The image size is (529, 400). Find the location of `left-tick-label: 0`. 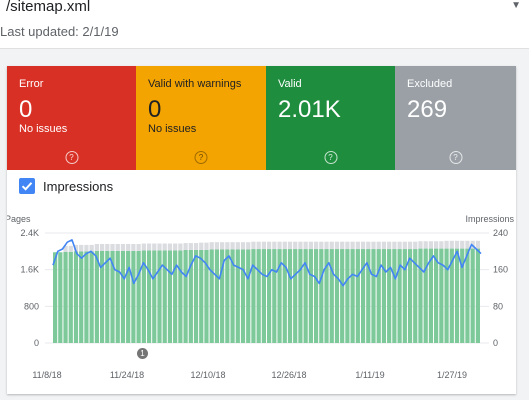

left-tick-label: 0 is located at coordinates (36, 343).